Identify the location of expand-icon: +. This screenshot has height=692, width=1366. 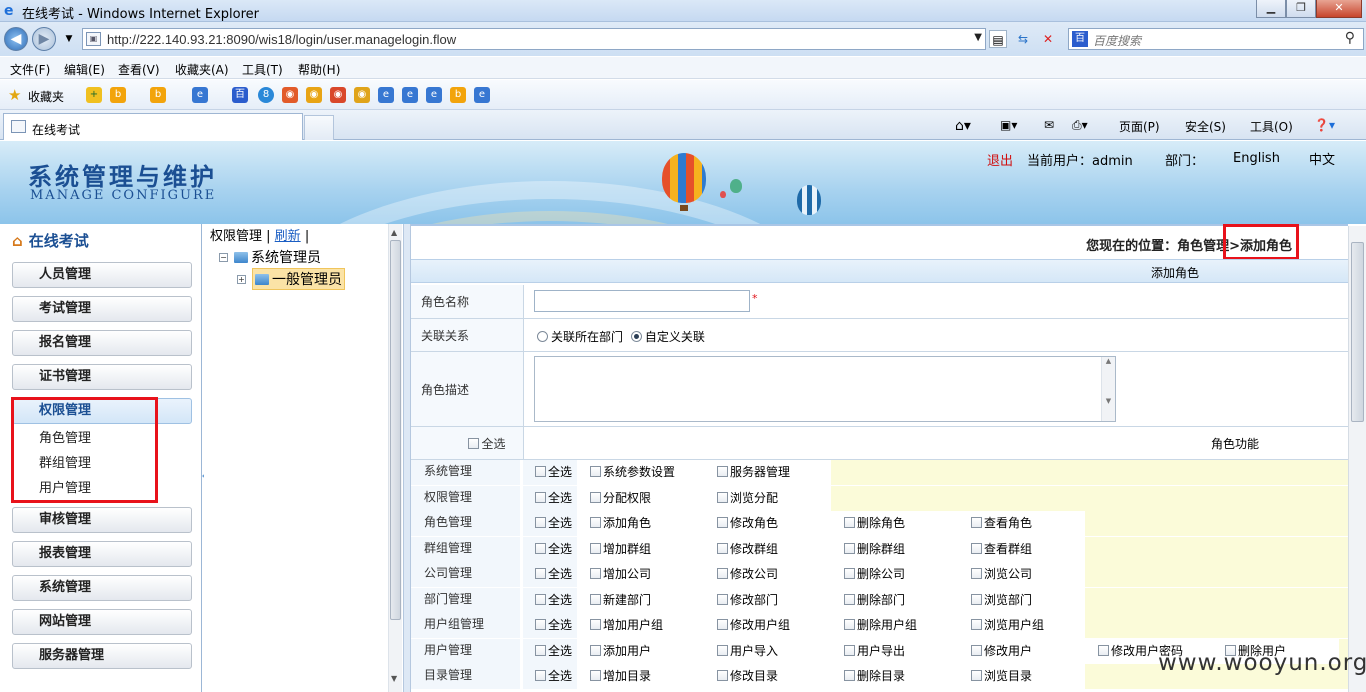
(241, 279).